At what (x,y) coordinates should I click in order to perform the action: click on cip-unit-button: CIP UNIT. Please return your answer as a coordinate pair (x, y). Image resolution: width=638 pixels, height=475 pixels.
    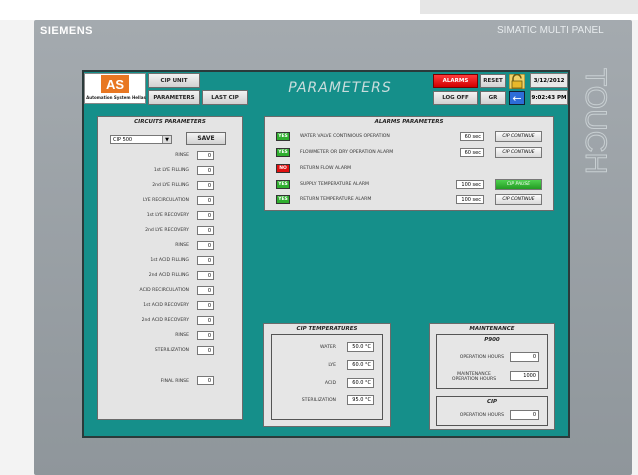
    Looking at the image, I should click on (174, 80).